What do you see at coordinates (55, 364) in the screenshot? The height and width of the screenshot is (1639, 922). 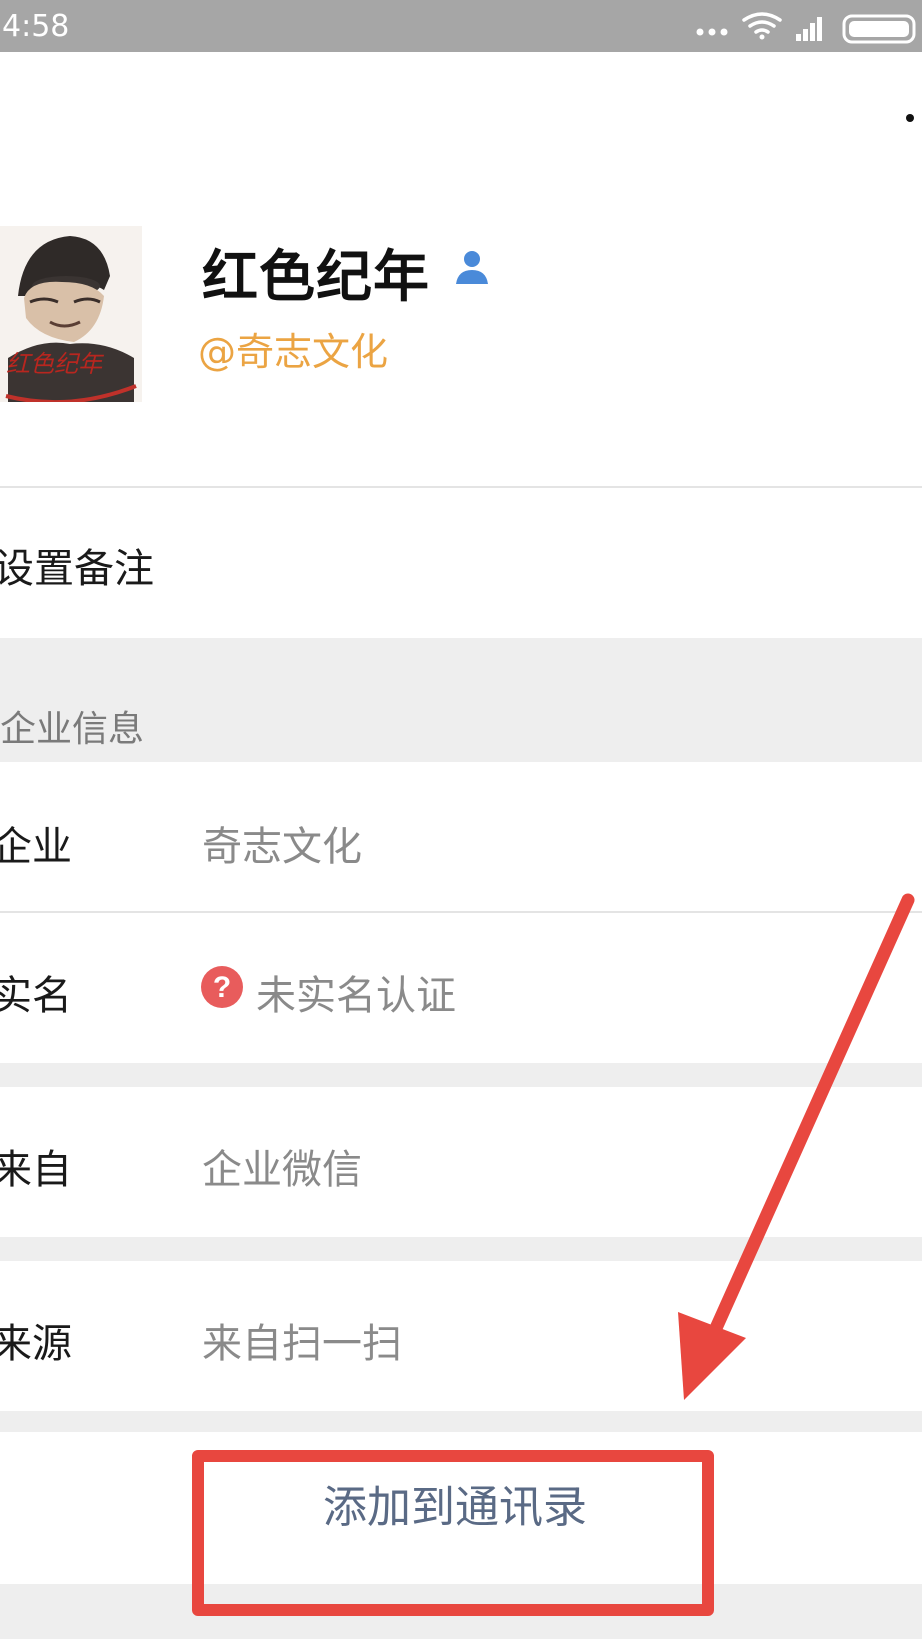 I see `avatar-caption: 红色纪年` at bounding box center [55, 364].